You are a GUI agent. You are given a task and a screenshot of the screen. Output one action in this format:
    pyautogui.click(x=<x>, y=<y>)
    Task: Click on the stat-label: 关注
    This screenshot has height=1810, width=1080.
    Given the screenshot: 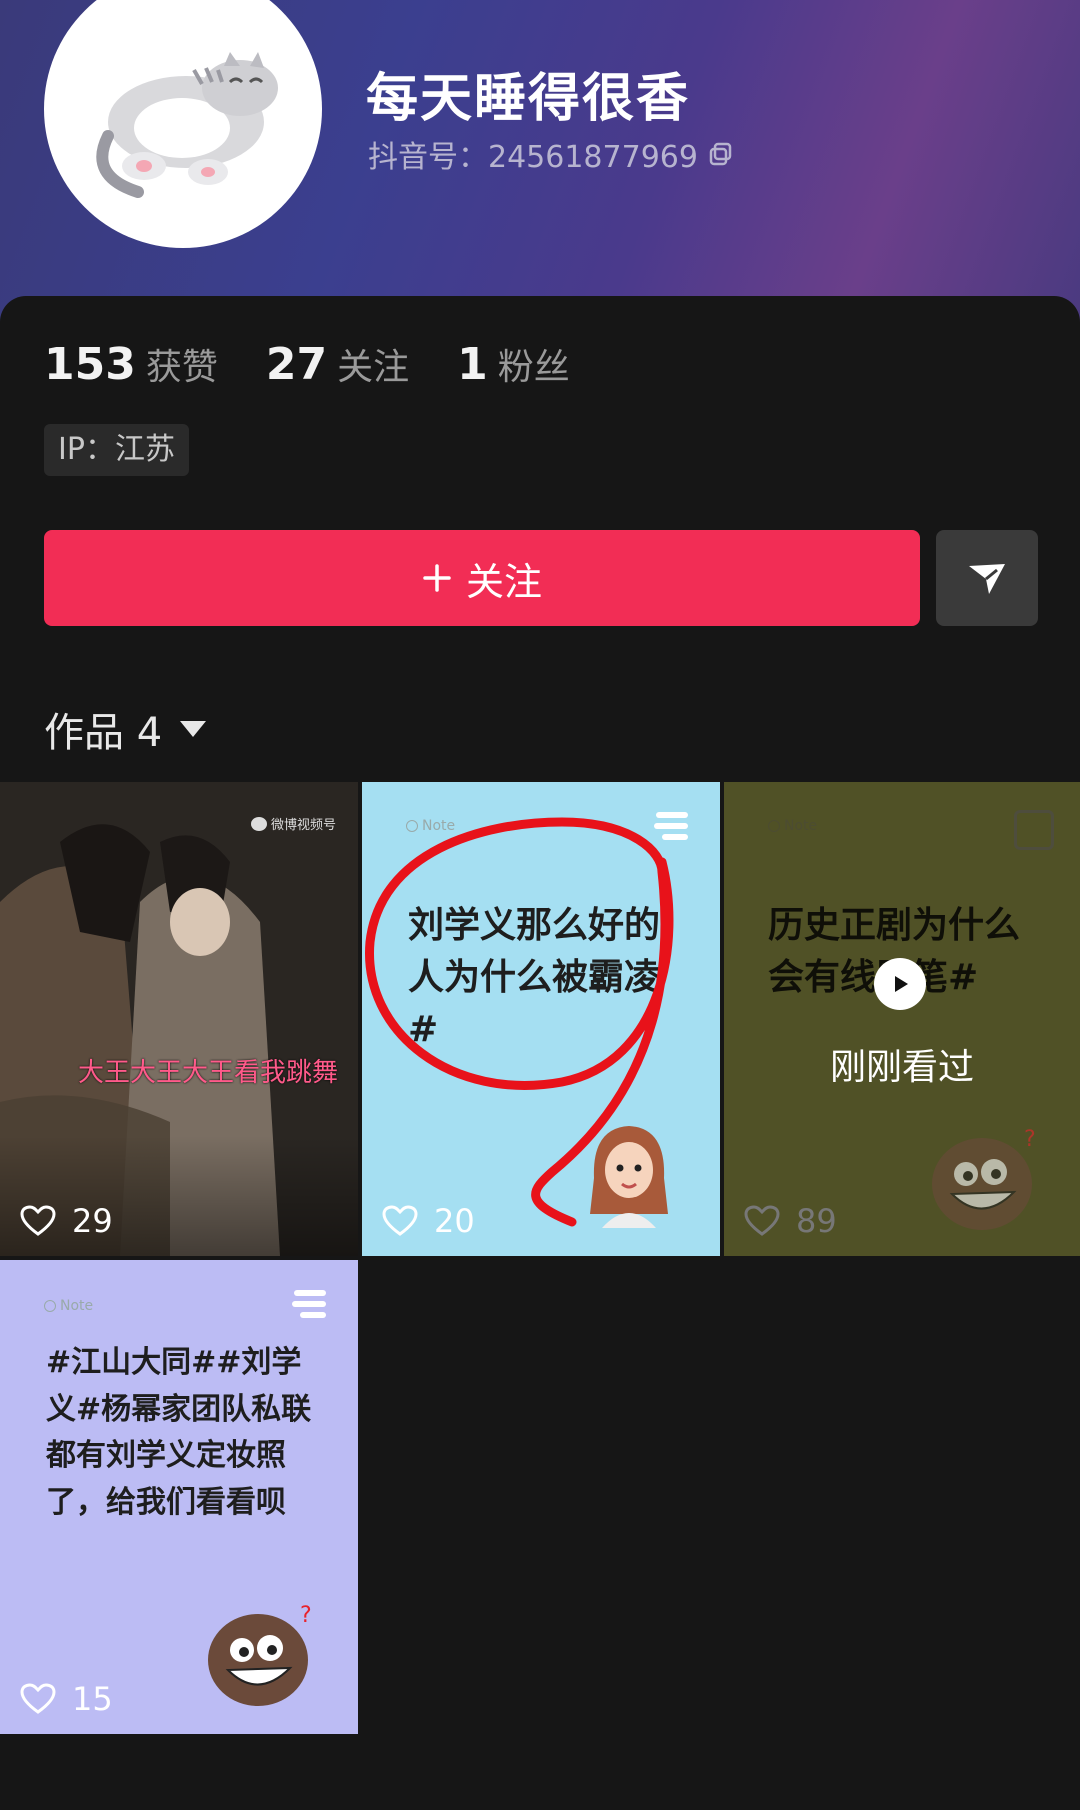 What is the action you would take?
    pyautogui.click(x=373, y=367)
    